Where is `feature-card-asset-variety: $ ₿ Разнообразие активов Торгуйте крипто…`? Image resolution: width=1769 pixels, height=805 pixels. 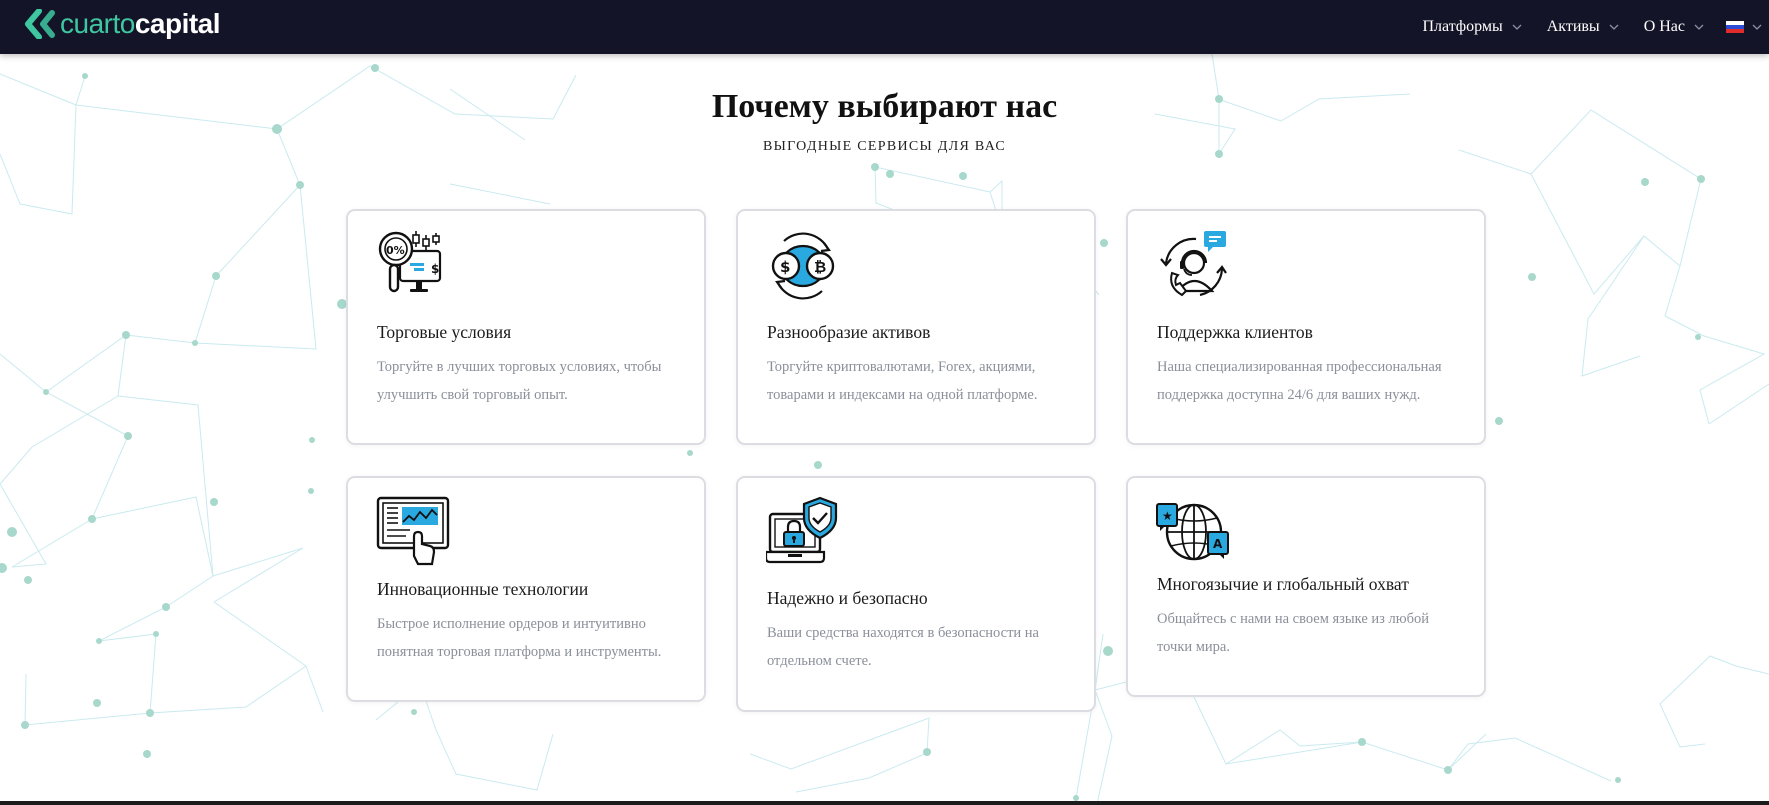 feature-card-asset-variety: $ ₿ Разнообразие активов Торгуйте крипто… is located at coordinates (916, 327).